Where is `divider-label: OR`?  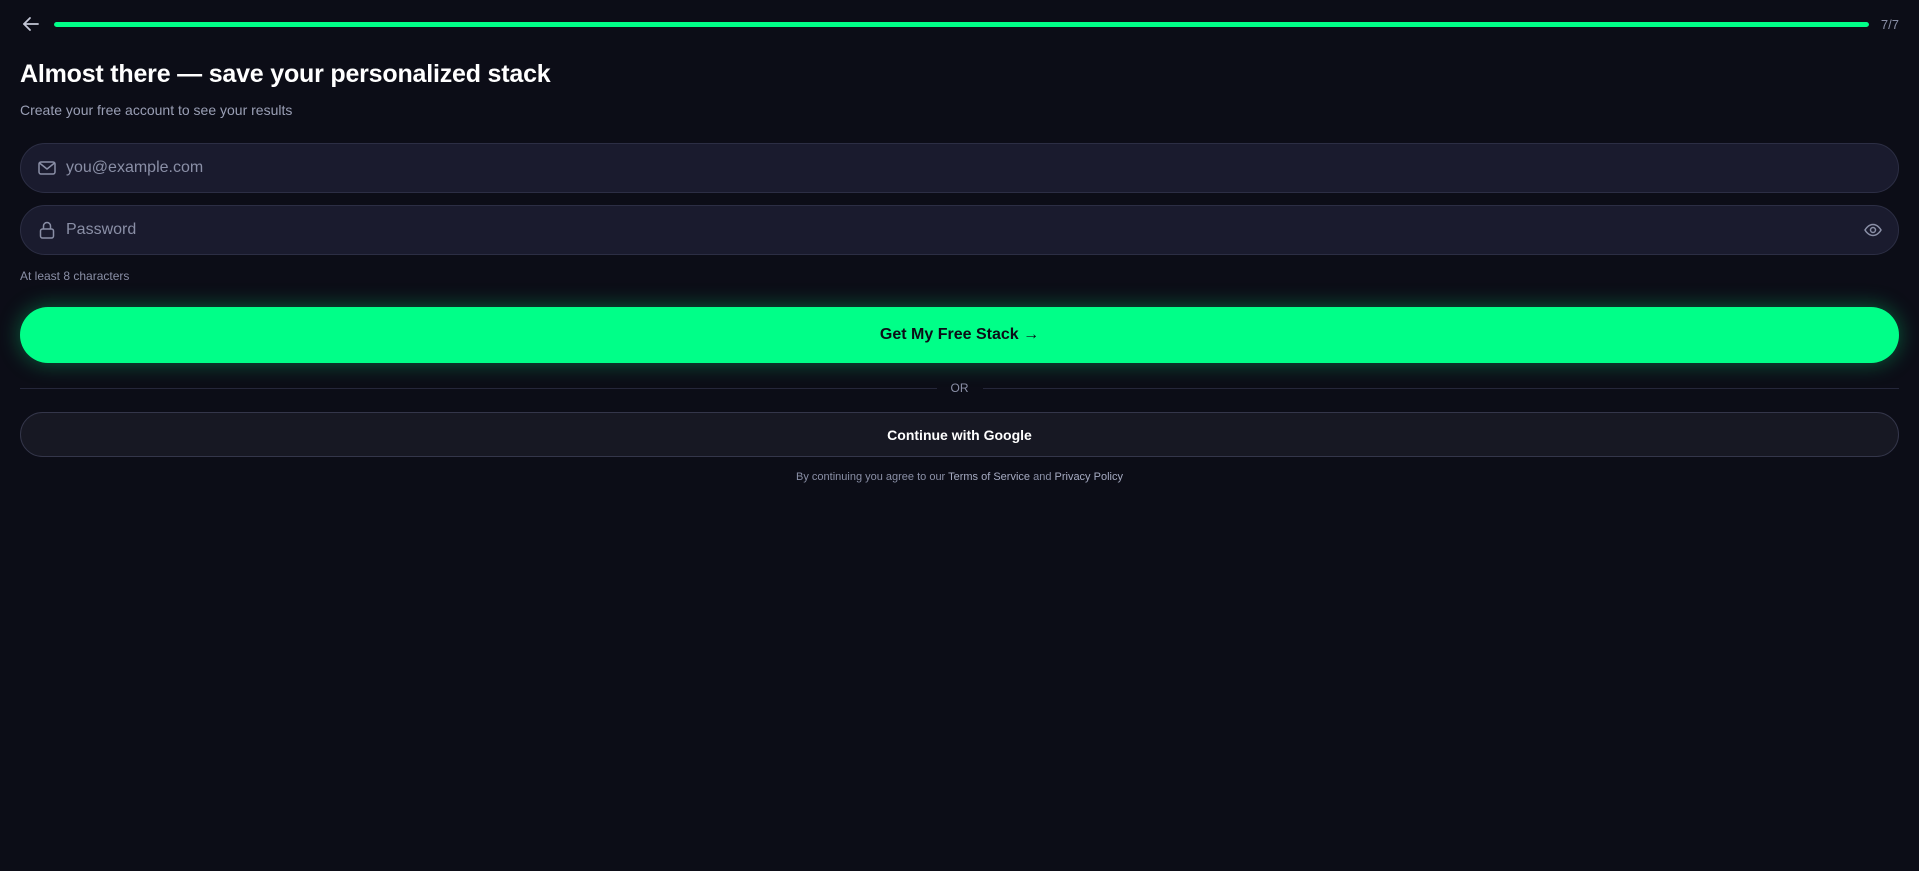 divider-label: OR is located at coordinates (959, 388).